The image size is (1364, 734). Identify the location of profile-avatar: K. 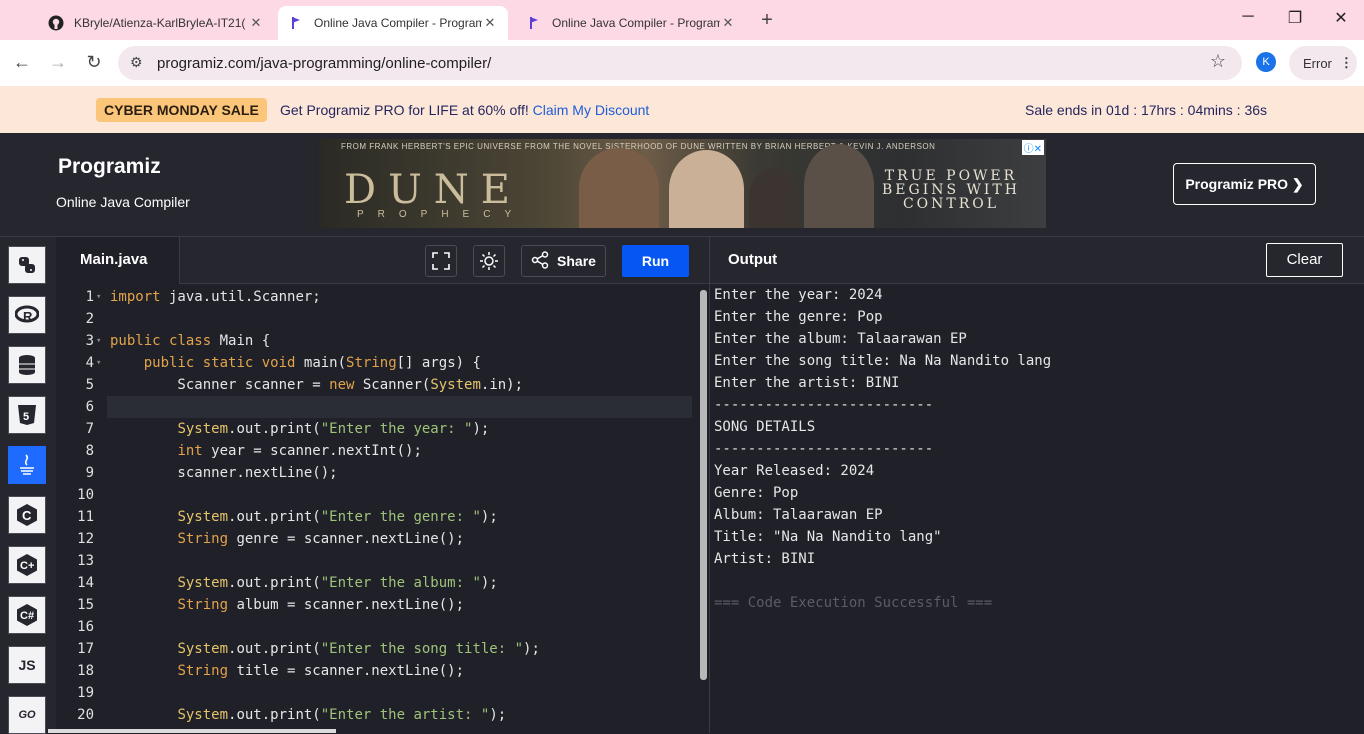
(1266, 62).